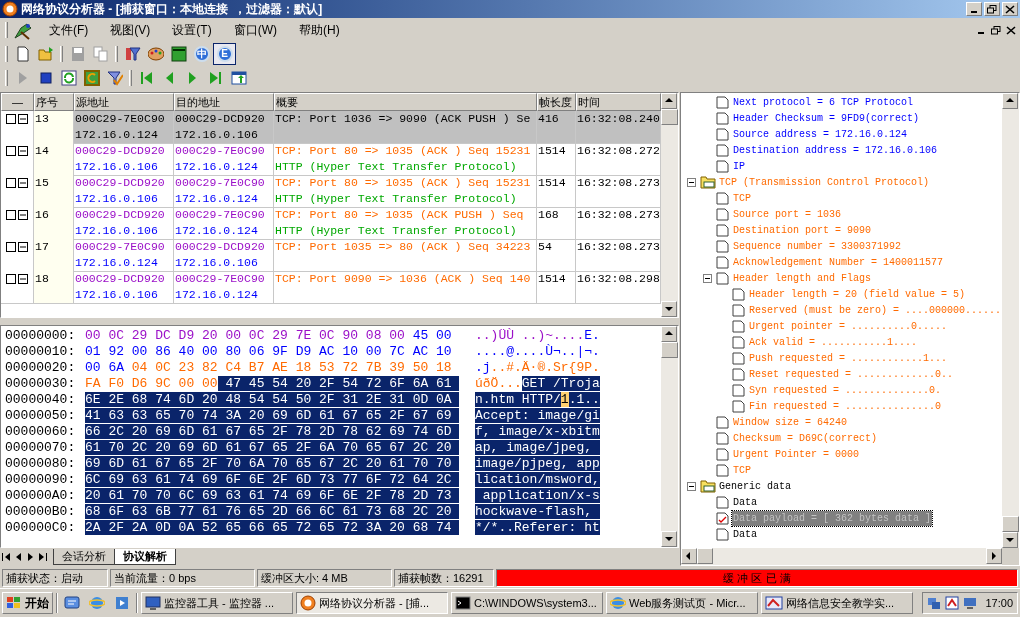 This screenshot has height=617, width=1020. I want to click on tree-item: Next protocol = 6 TCP Protocol, so click(822, 102).